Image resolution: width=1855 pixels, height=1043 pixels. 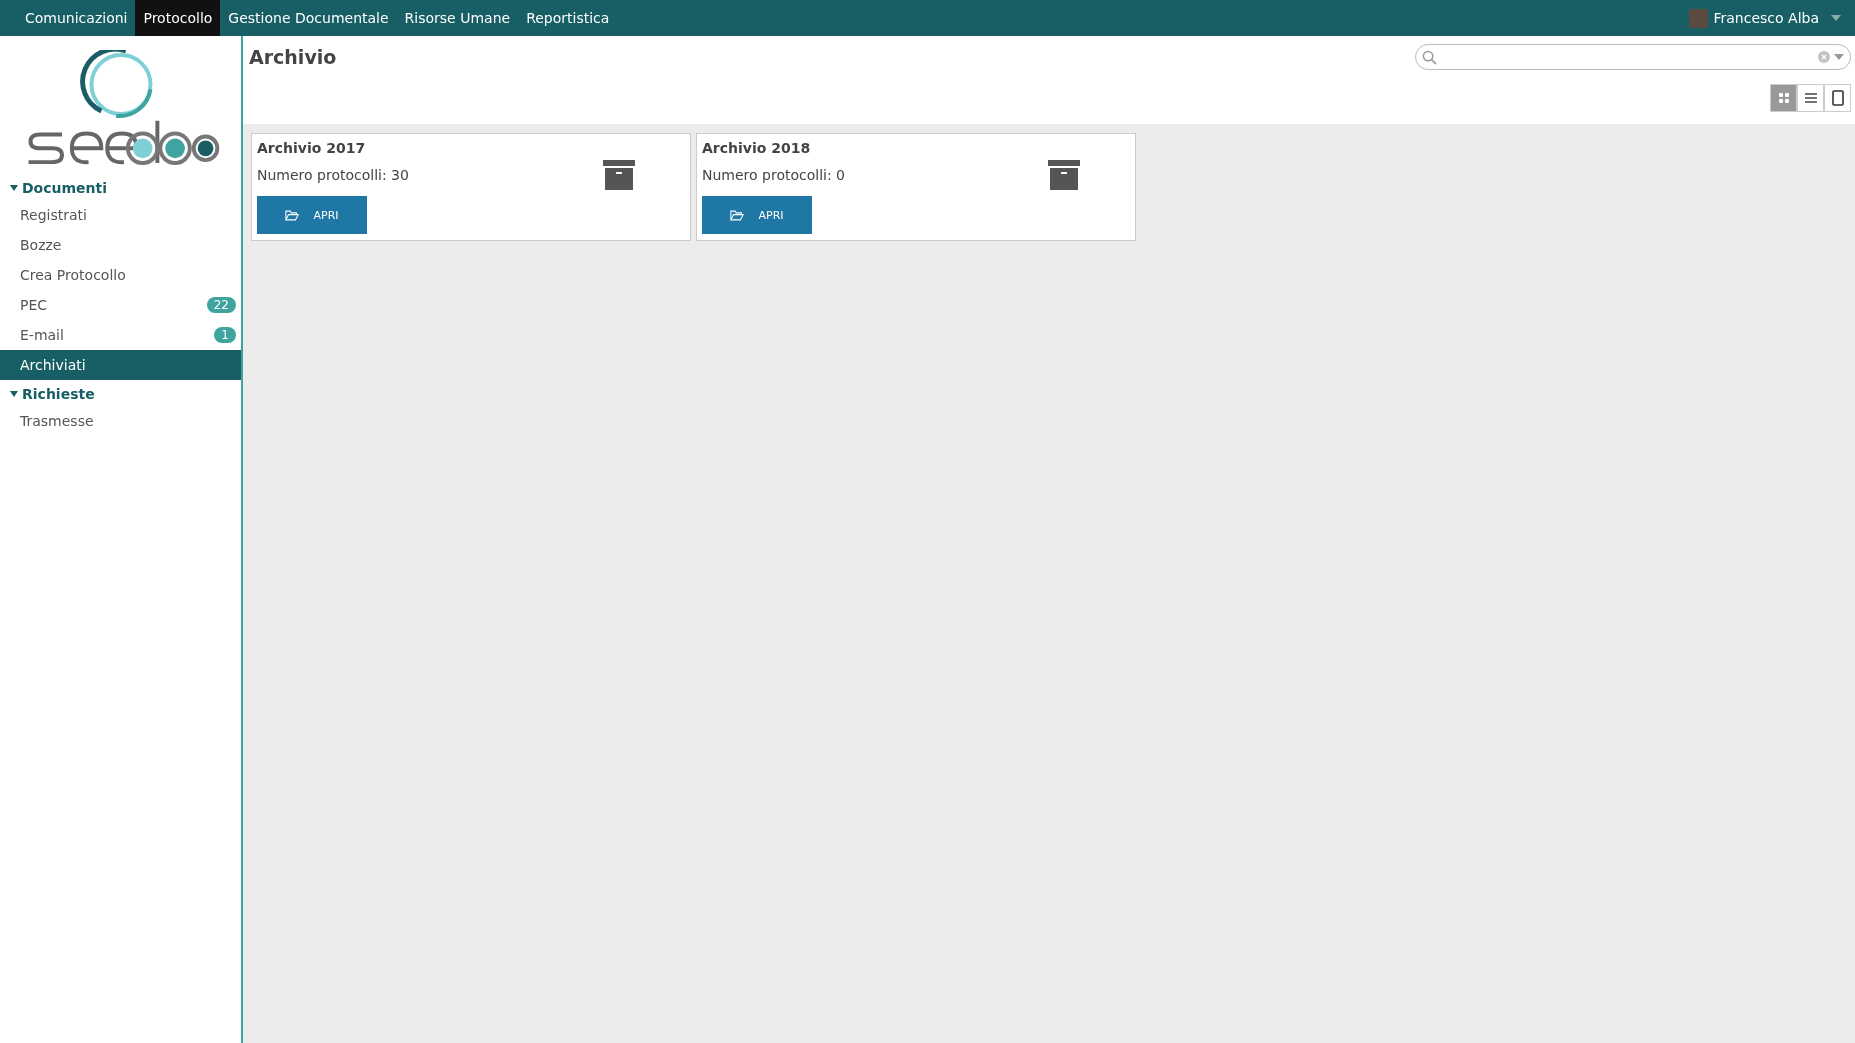 What do you see at coordinates (120, 188) in the screenshot?
I see `section-header: Documenti` at bounding box center [120, 188].